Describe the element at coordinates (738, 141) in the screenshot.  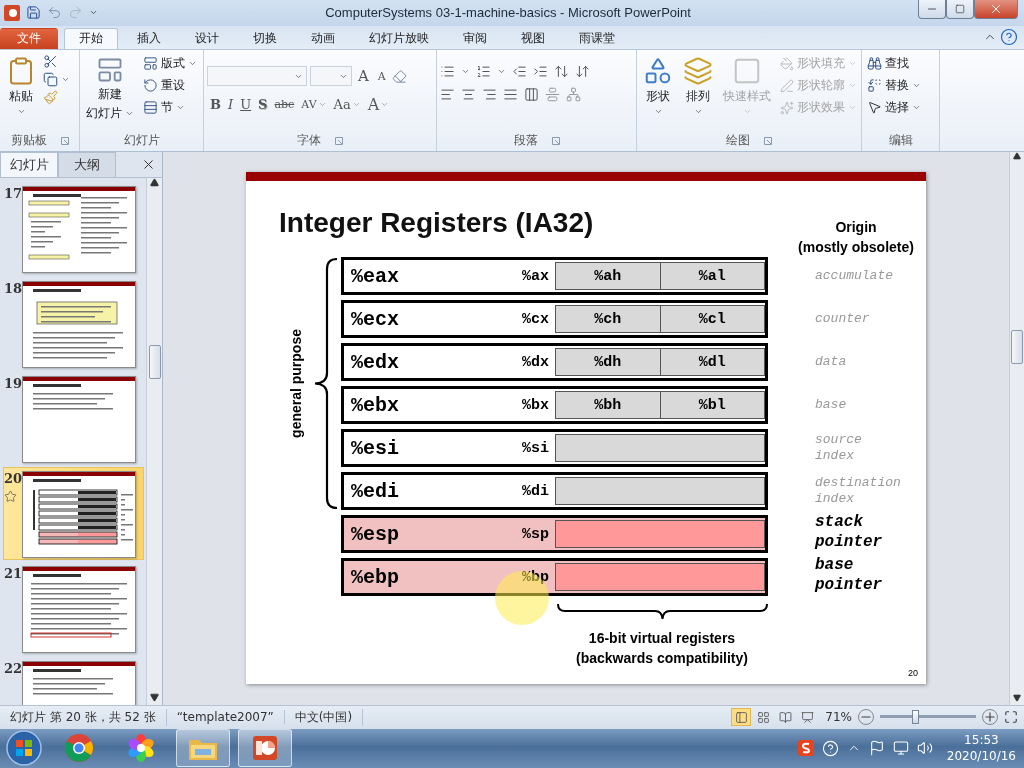
I see `group-label: 绘图` at that location.